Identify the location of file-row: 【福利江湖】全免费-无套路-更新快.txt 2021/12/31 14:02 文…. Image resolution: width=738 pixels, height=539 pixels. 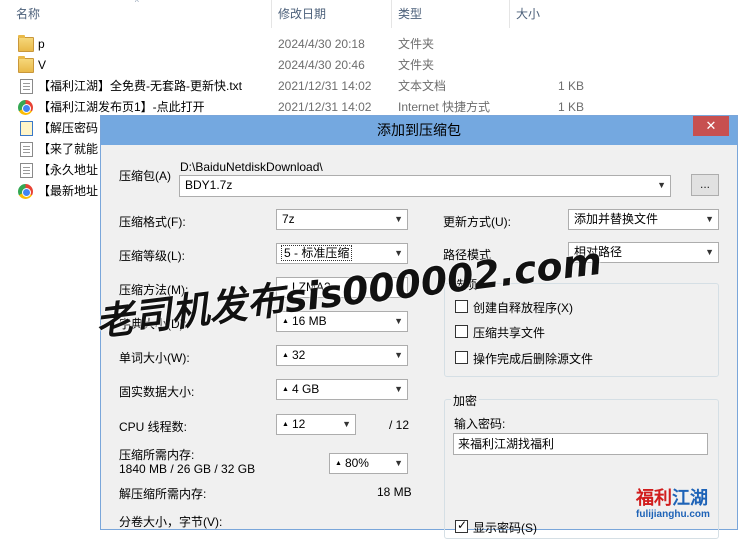
(369, 86).